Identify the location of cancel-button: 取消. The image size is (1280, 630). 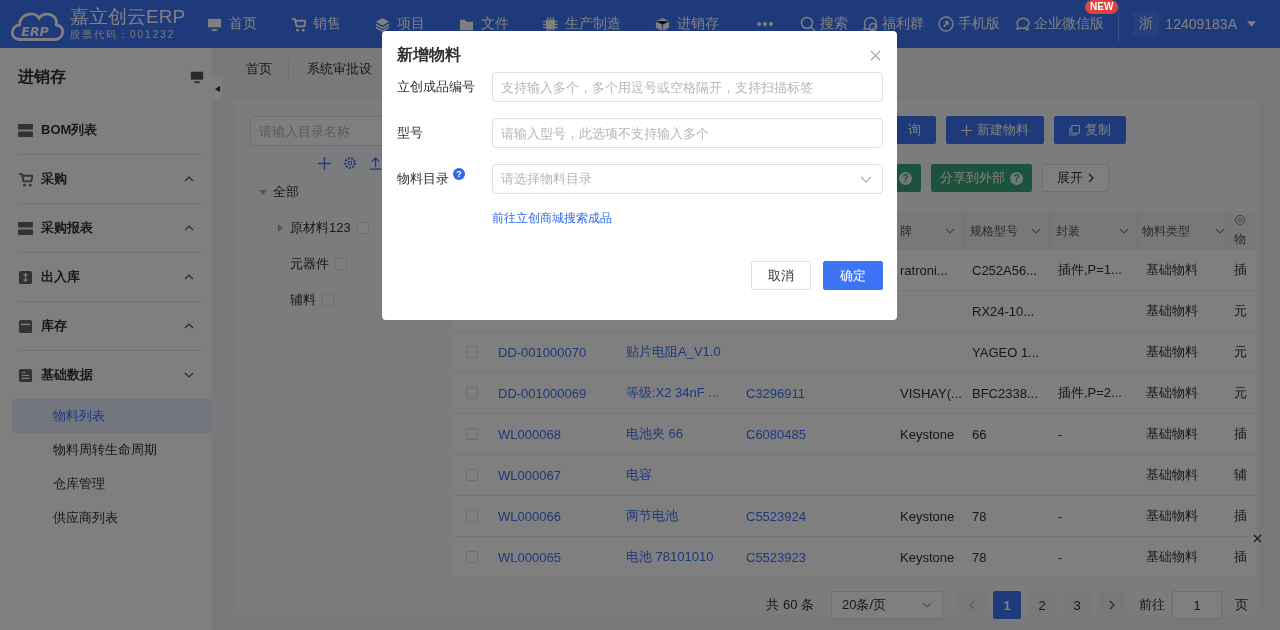
(781, 275).